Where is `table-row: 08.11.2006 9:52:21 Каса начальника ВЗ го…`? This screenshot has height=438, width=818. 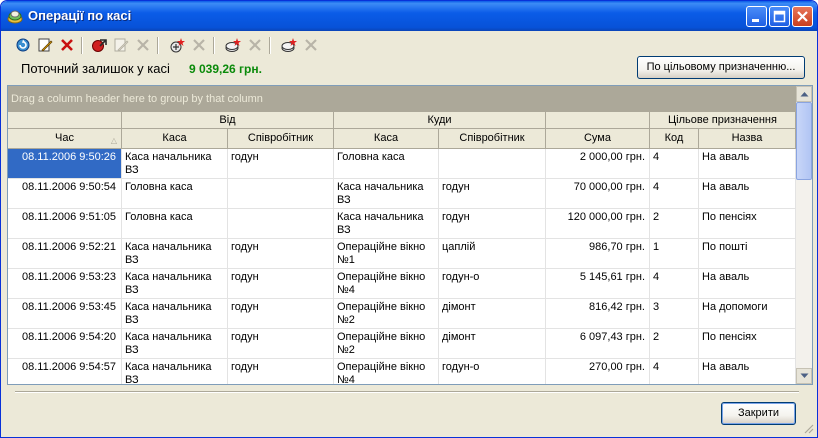 table-row: 08.11.2006 9:52:21 Каса начальника ВЗ го… is located at coordinates (402, 254).